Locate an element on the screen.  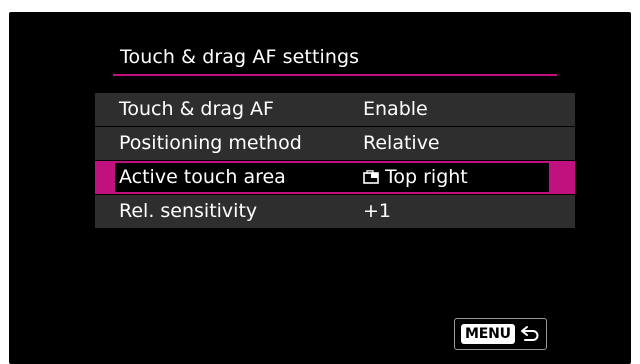
menu-item-value: Relative is located at coordinates (401, 143).